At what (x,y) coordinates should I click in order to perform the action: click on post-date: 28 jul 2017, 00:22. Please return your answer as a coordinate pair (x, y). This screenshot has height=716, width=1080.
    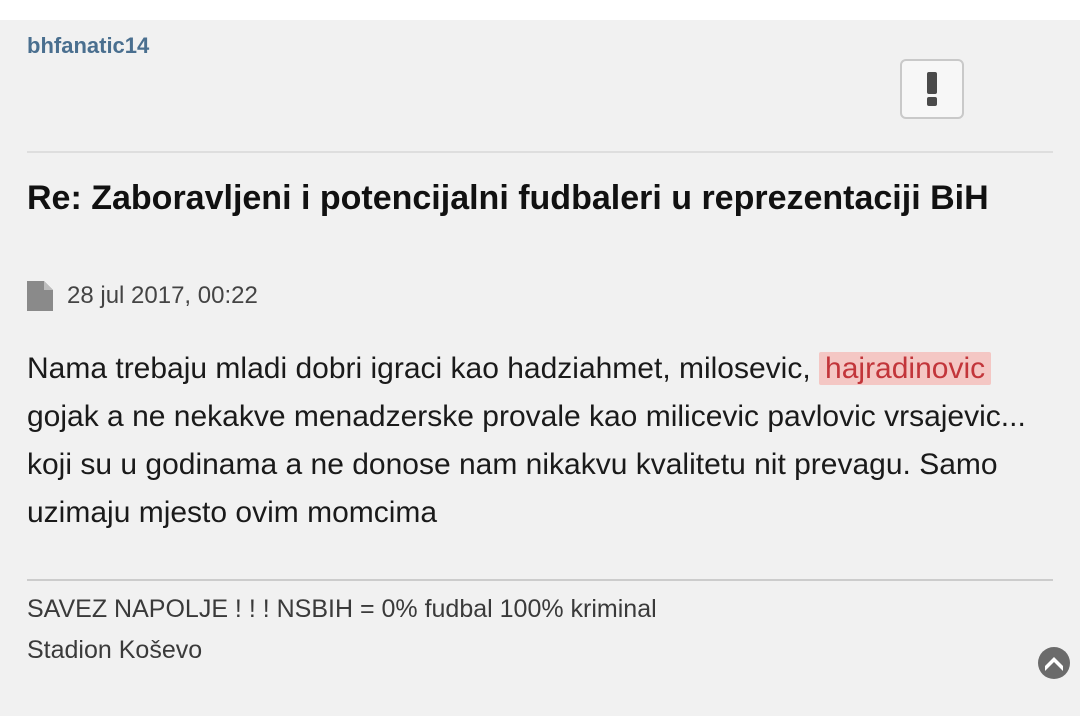
    Looking at the image, I should click on (162, 295).